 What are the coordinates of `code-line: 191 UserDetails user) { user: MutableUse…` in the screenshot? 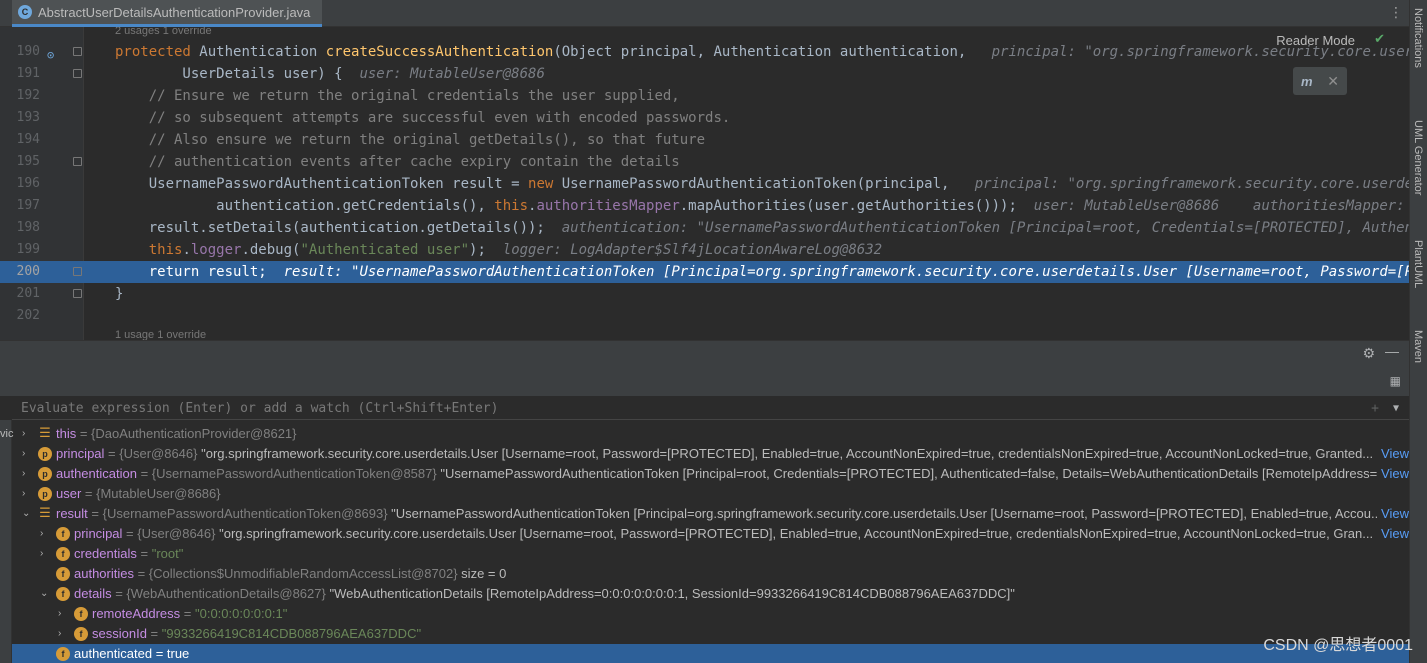 It's located at (704, 74).